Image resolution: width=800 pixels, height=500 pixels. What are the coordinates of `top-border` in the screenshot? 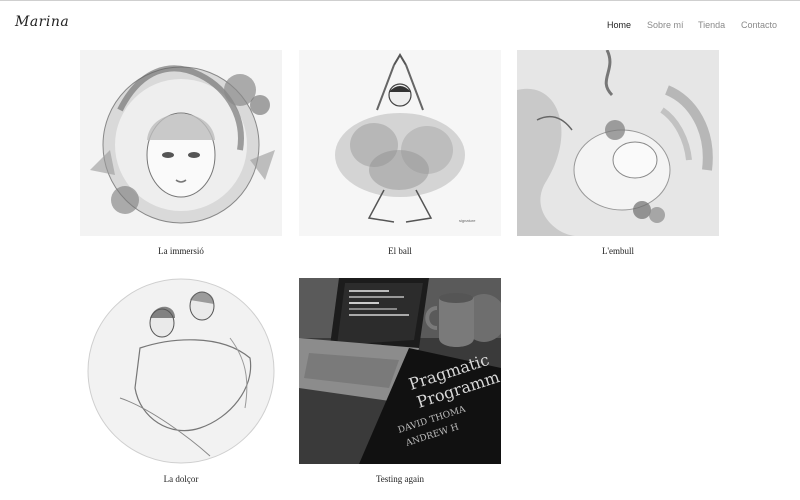 It's located at (400, 0).